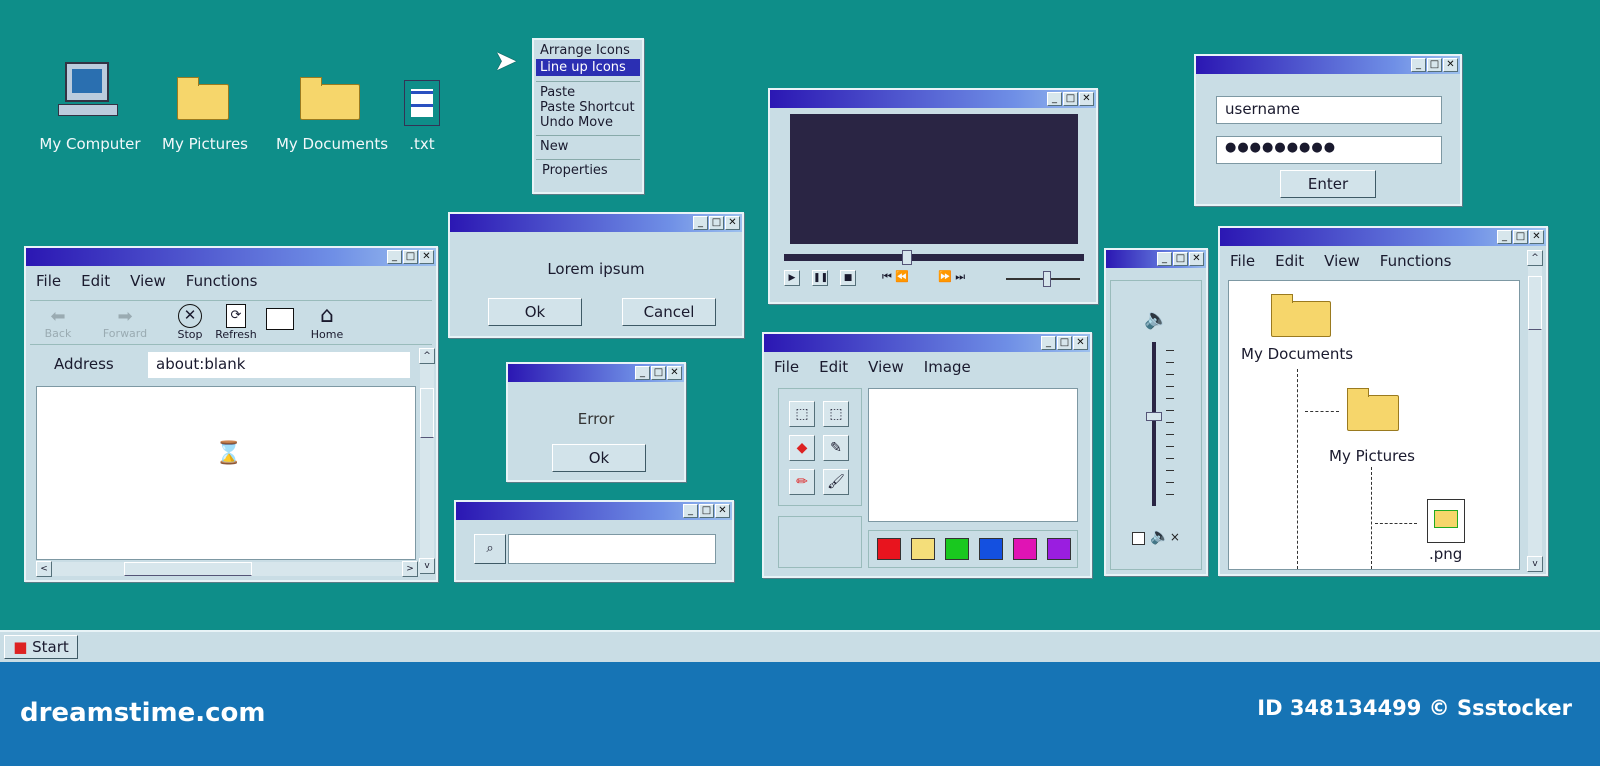 This screenshot has width=1600, height=766. I want to click on stop-button: ✕ Stop, so click(190, 322).